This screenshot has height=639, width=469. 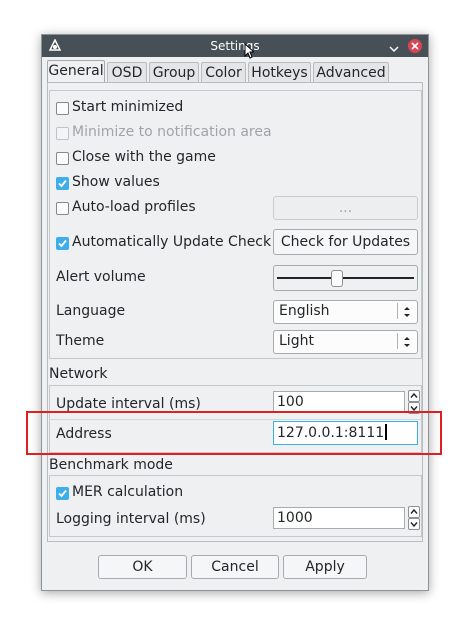 I want to click on title-bar: Settings, so click(x=235, y=47).